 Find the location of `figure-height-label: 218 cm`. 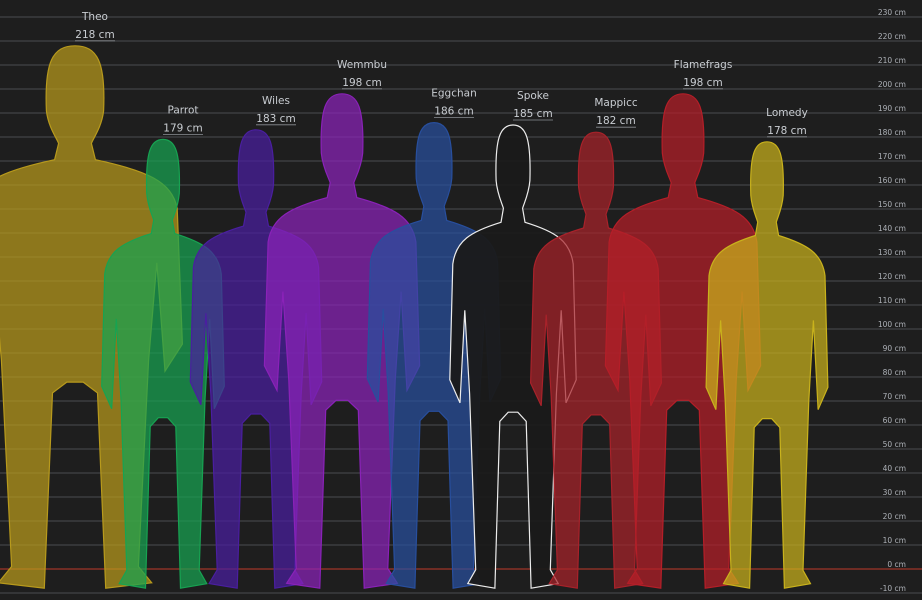

figure-height-label: 218 cm is located at coordinates (94, 35).